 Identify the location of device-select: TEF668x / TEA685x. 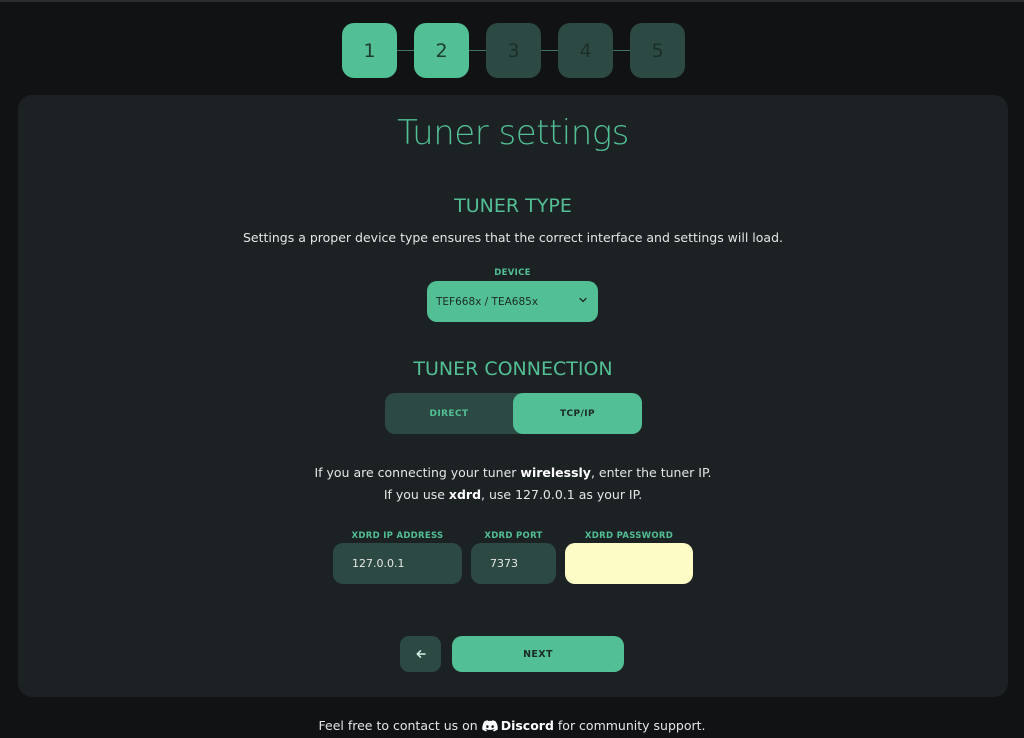
(512, 301).